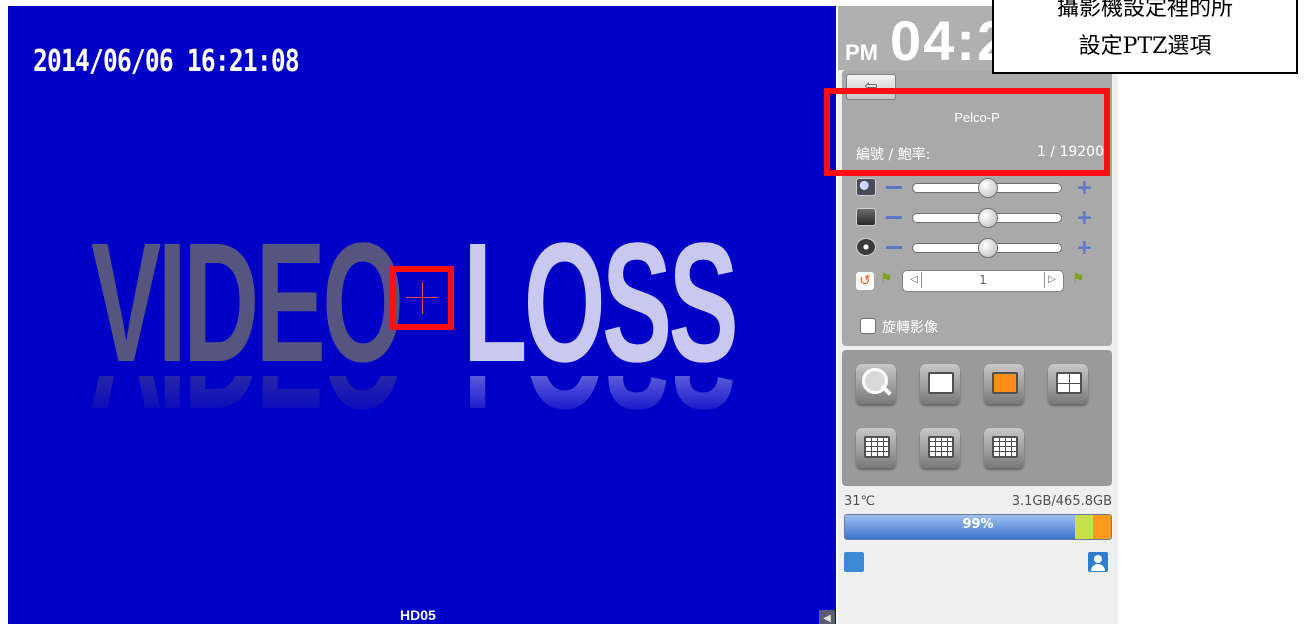 The height and width of the screenshot is (624, 1307). What do you see at coordinates (886, 279) in the screenshot?
I see `flag-icon: ⚑` at bounding box center [886, 279].